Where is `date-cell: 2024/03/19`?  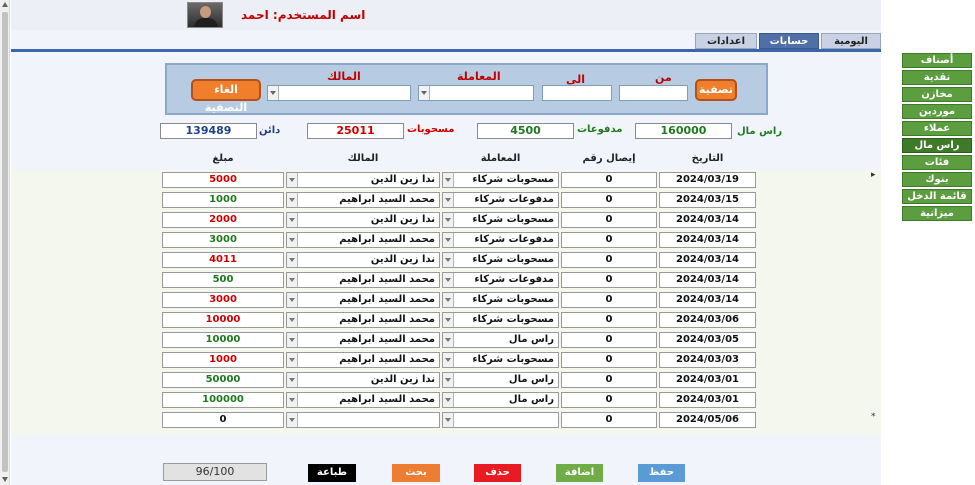 date-cell: 2024/03/19 is located at coordinates (707, 180).